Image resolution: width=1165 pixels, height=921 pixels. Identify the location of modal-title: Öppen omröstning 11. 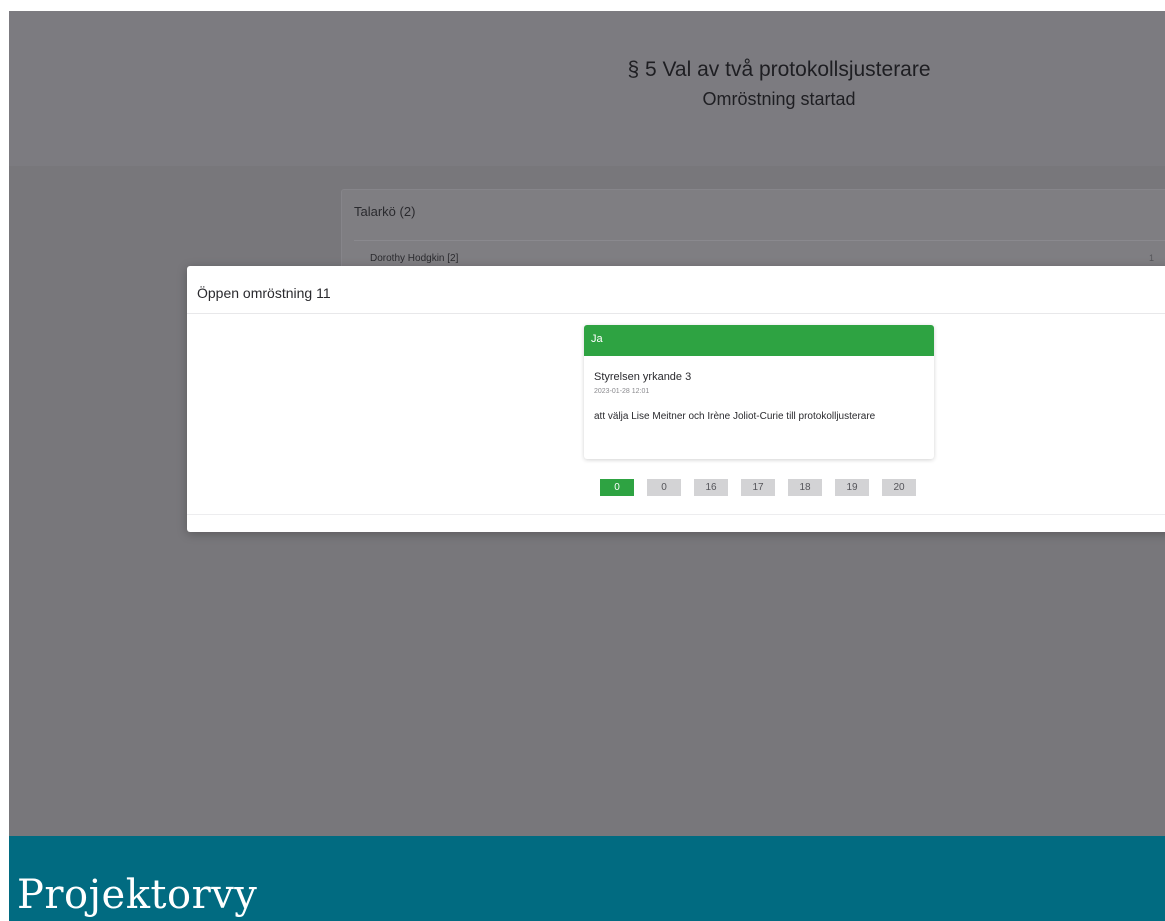
(264, 293).